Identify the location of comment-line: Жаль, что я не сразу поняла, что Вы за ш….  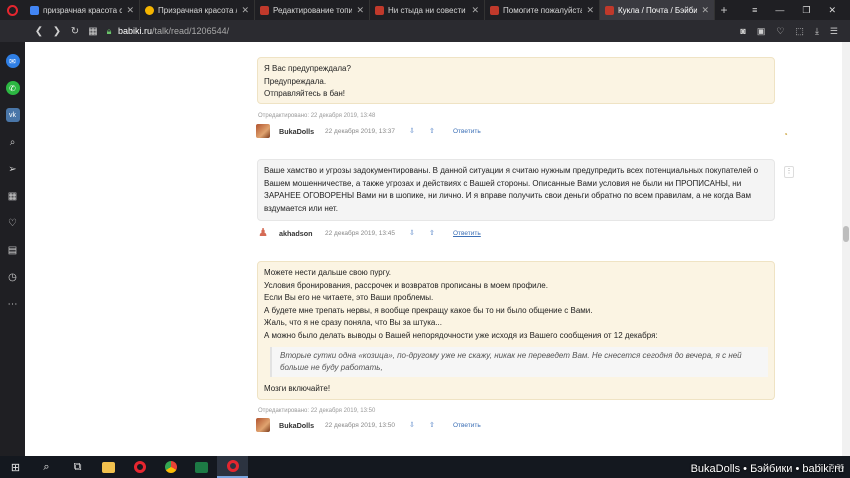
(353, 323).